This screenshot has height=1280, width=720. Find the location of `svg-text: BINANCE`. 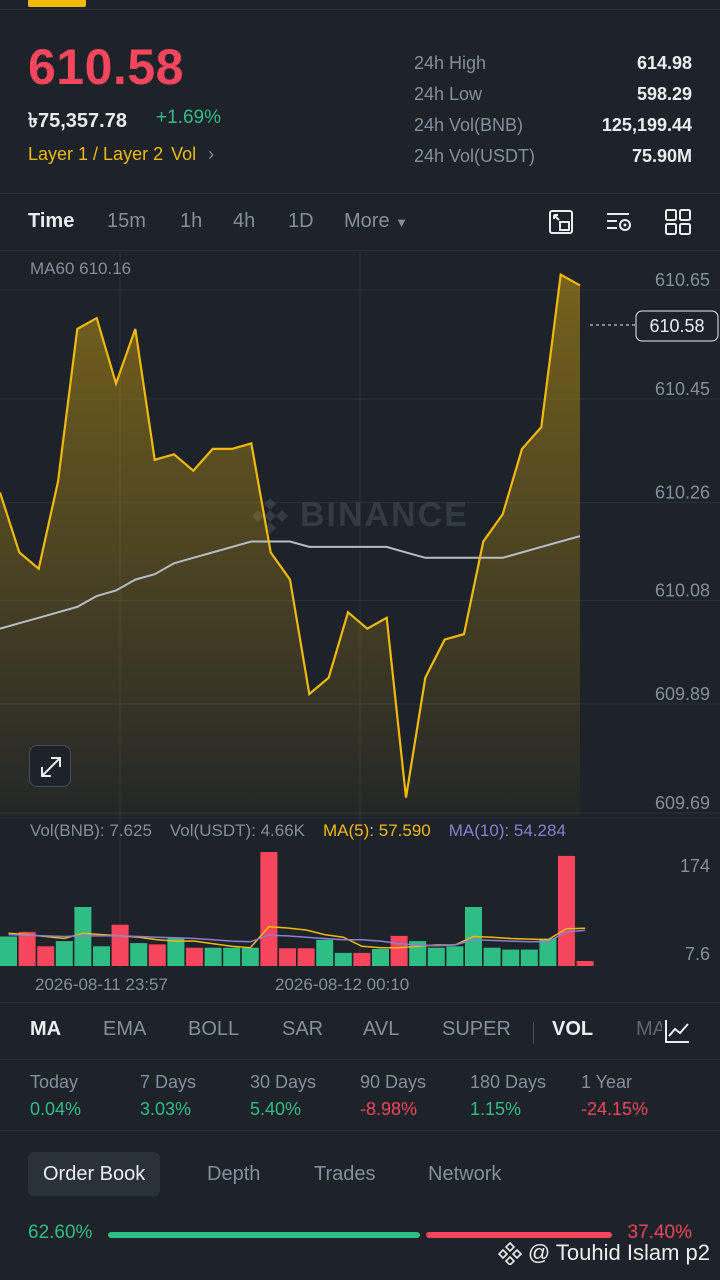

svg-text: BINANCE is located at coordinates (384, 515).